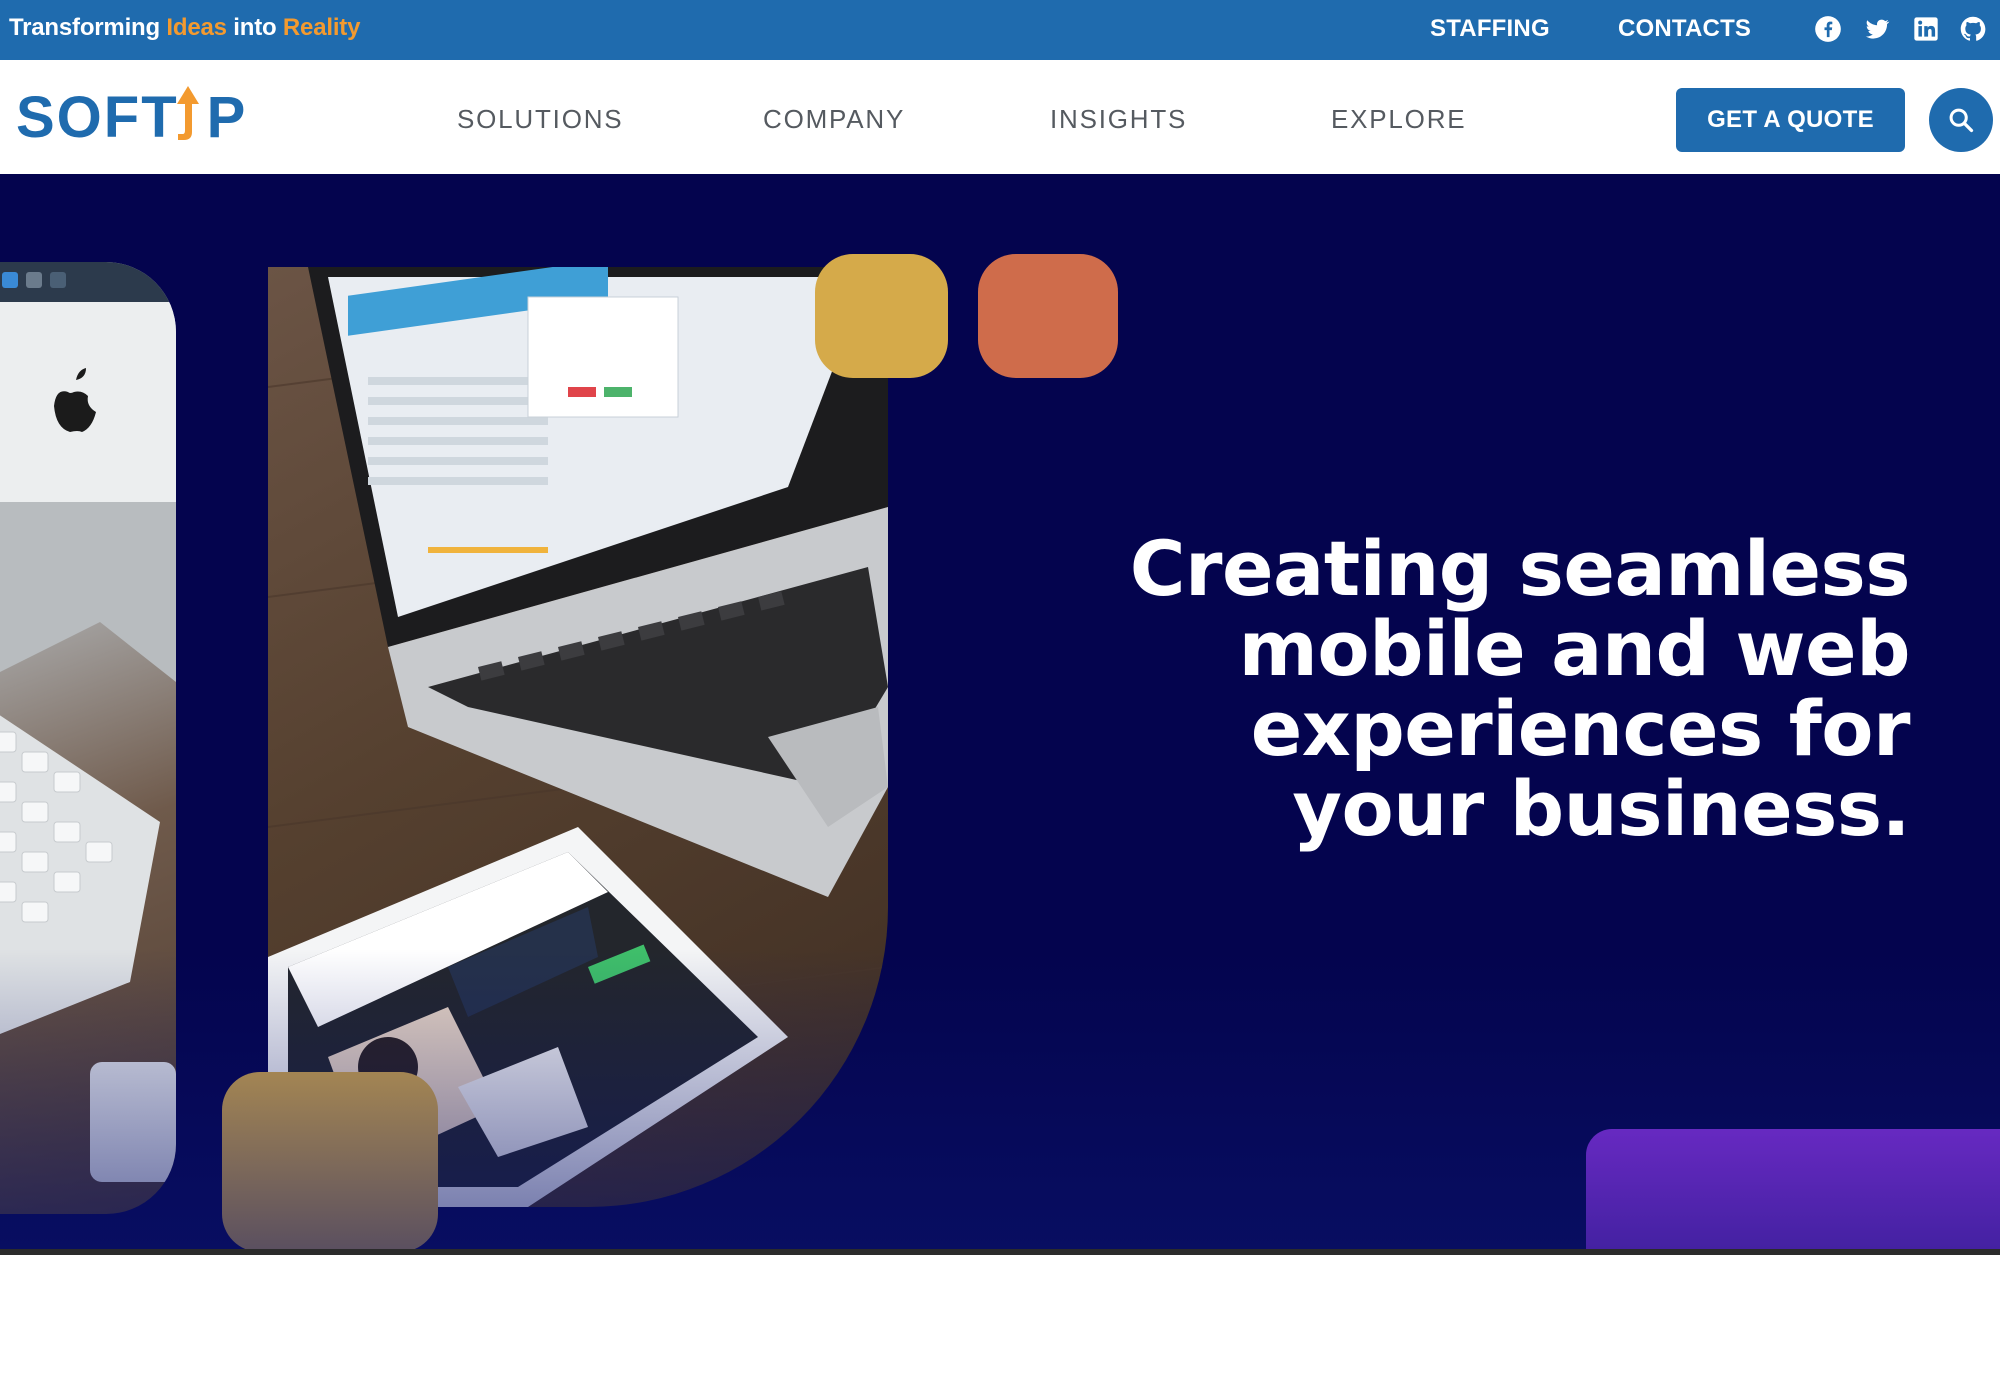 Image resolution: width=2000 pixels, height=1391 pixels. What do you see at coordinates (540, 119) in the screenshot?
I see `nav-solutions: SOLUTIONS` at bounding box center [540, 119].